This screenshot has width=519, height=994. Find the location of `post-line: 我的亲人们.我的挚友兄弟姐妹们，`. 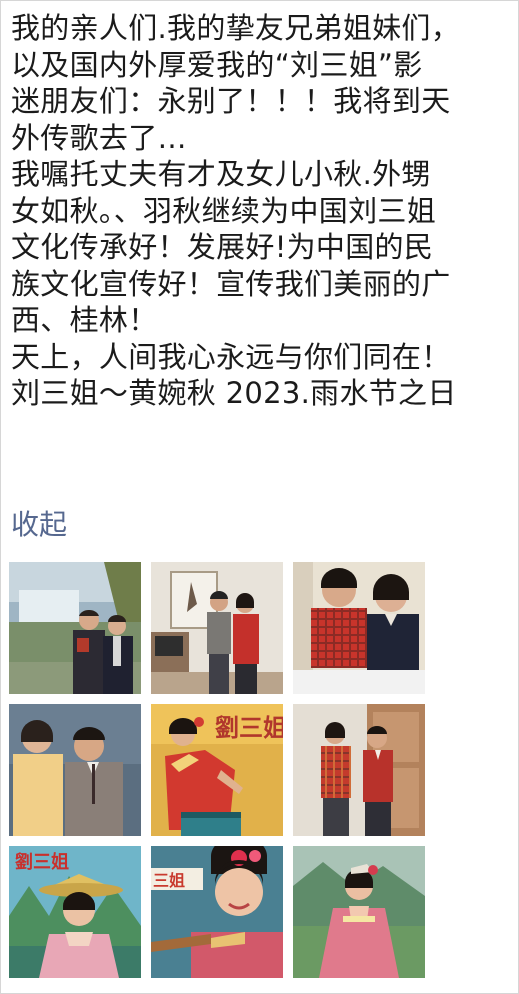

post-line: 我的亲人们.我的挚友兄弟姐妹们， is located at coordinates (236, 28).